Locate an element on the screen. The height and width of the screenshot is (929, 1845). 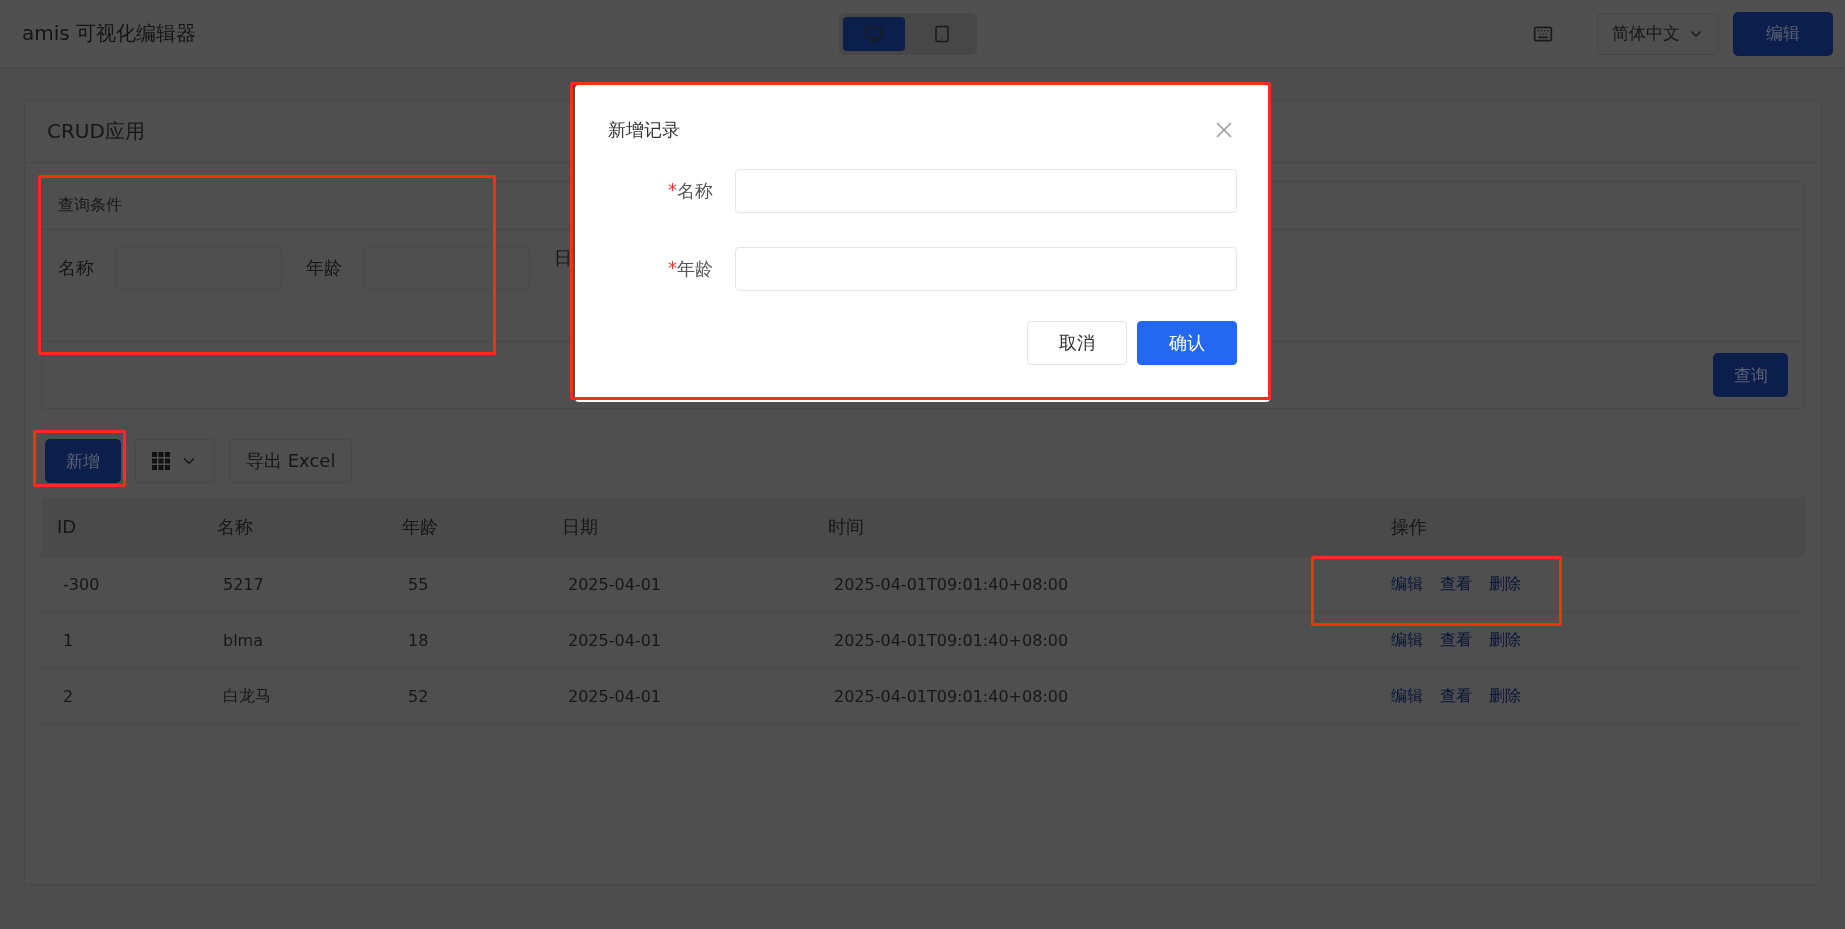
table-cell-text: 白龙马 is located at coordinates (247, 696).